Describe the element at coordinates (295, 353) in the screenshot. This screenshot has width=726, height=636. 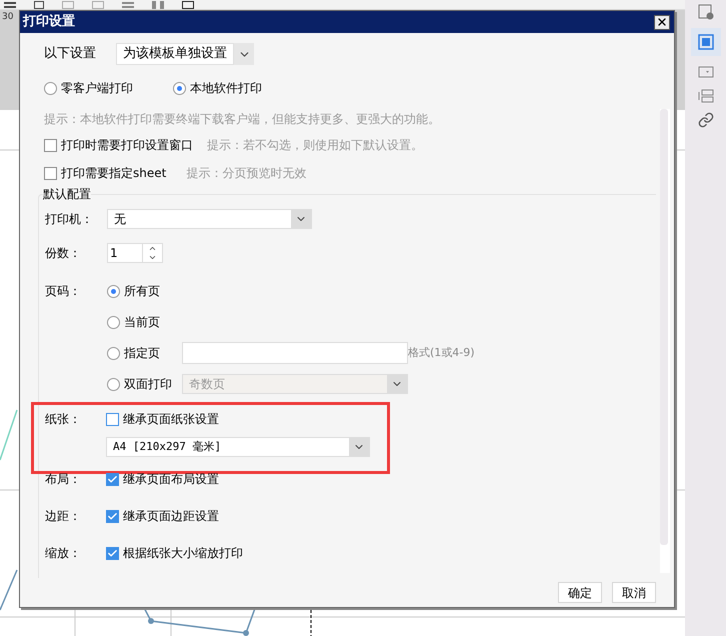
I see `page-range-input` at that location.